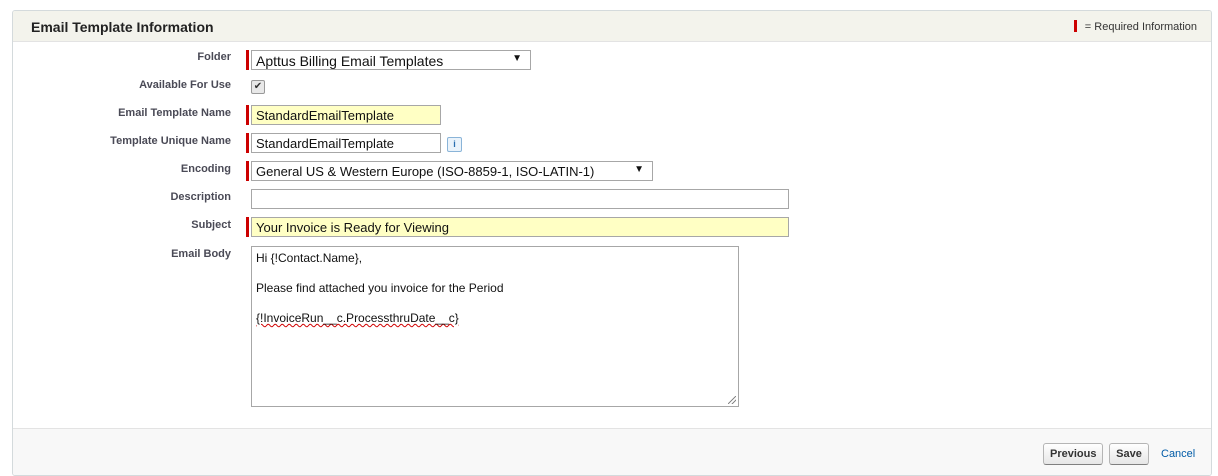 This screenshot has width=1218, height=476. Describe the element at coordinates (346, 115) in the screenshot. I see `template-name-input` at that location.